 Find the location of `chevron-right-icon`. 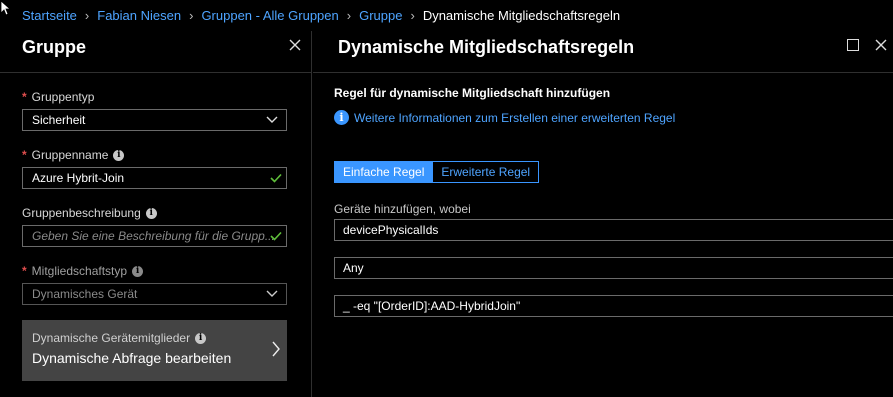

chevron-right-icon is located at coordinates (276, 349).